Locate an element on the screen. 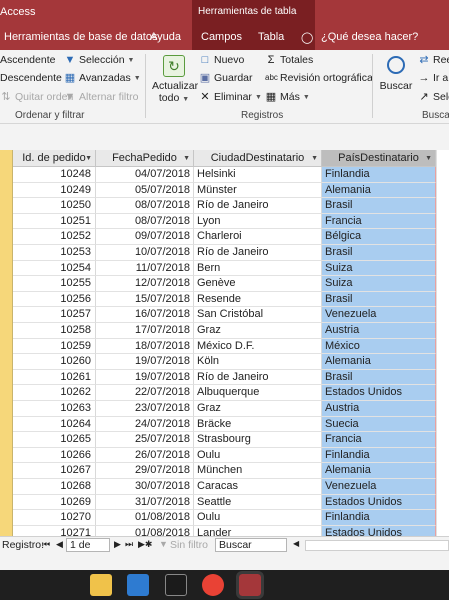  cell-order-id: 10256 is located at coordinates (54, 299).